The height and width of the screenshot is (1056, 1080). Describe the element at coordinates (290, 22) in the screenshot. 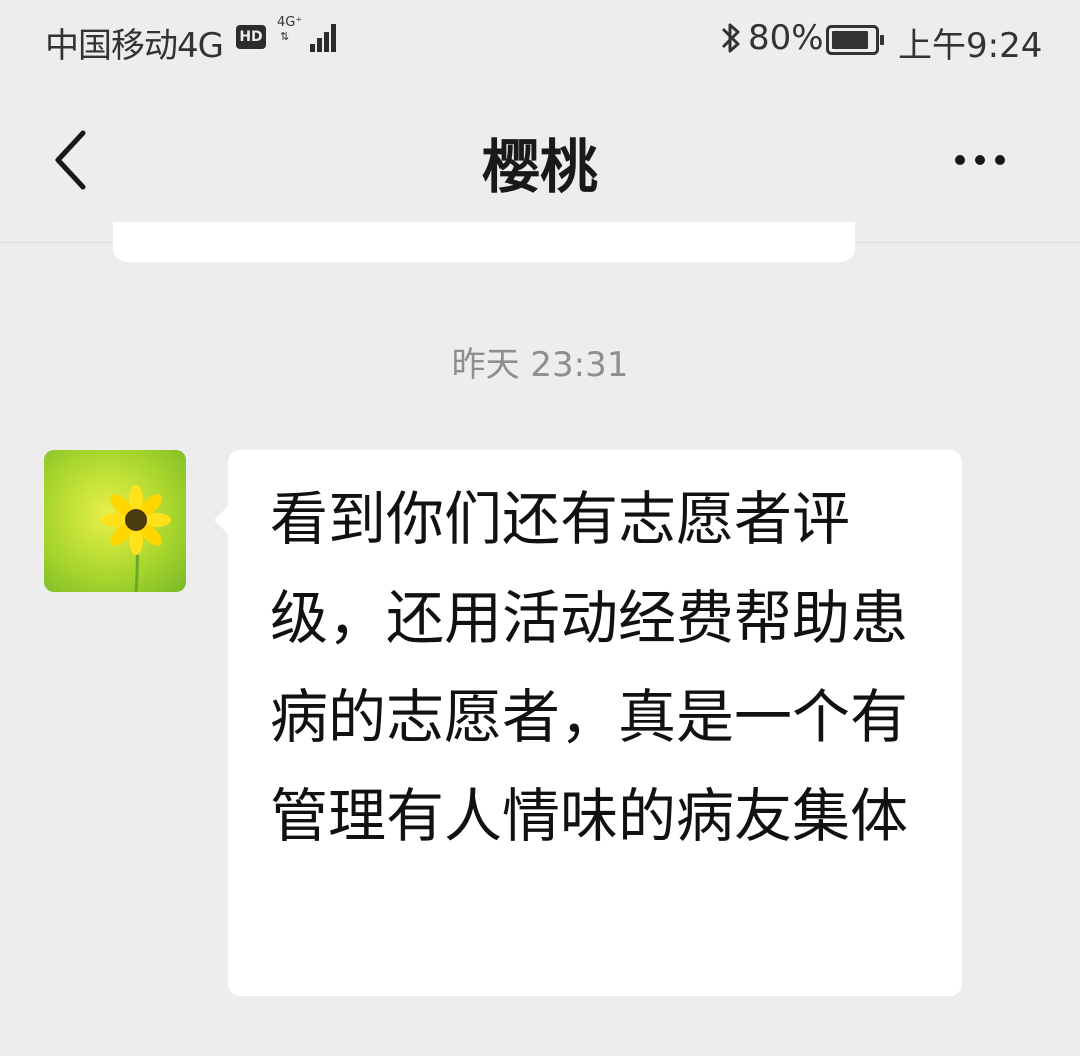

I see `network-type-label: 4G⁺` at that location.